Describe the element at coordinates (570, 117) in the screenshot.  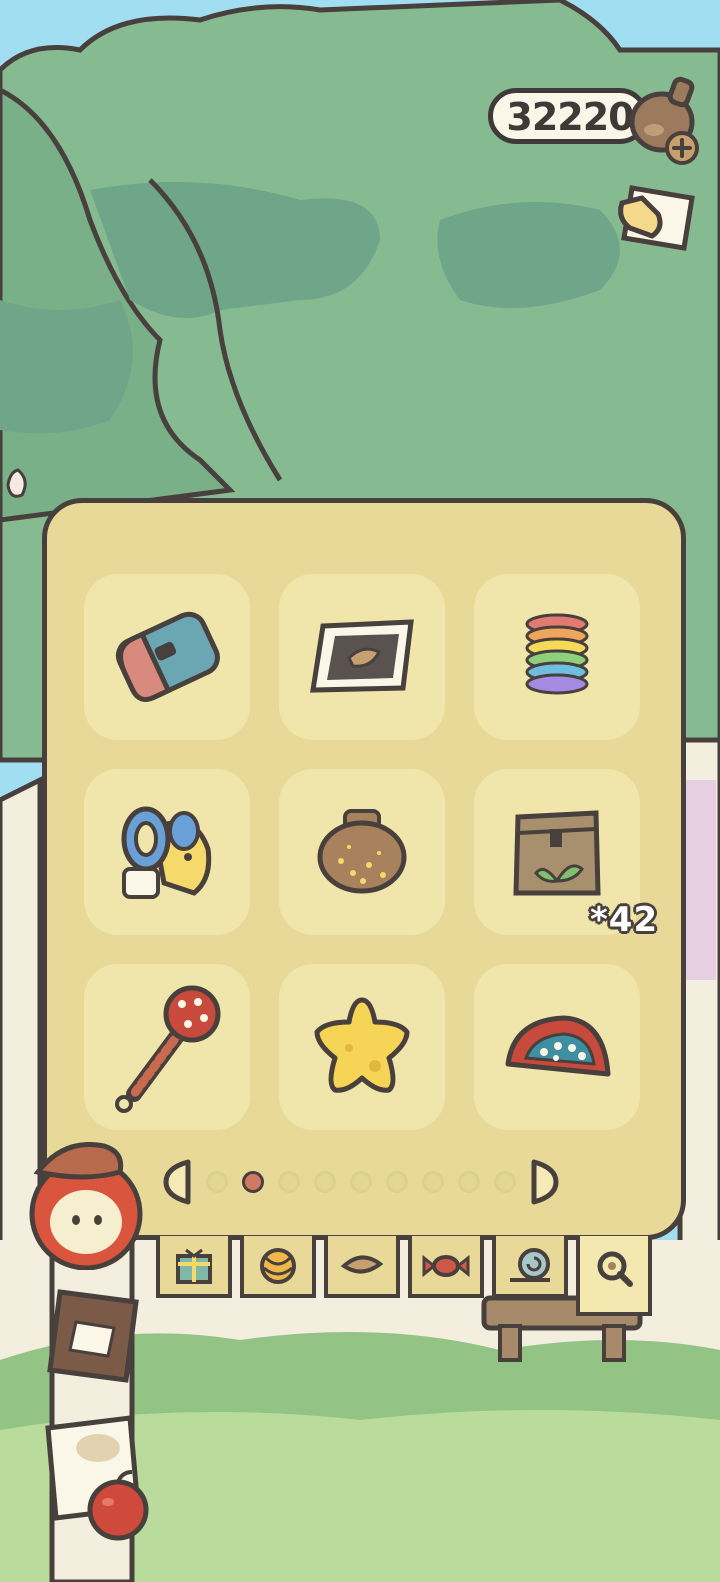
I see `currency-amount: 32220` at that location.